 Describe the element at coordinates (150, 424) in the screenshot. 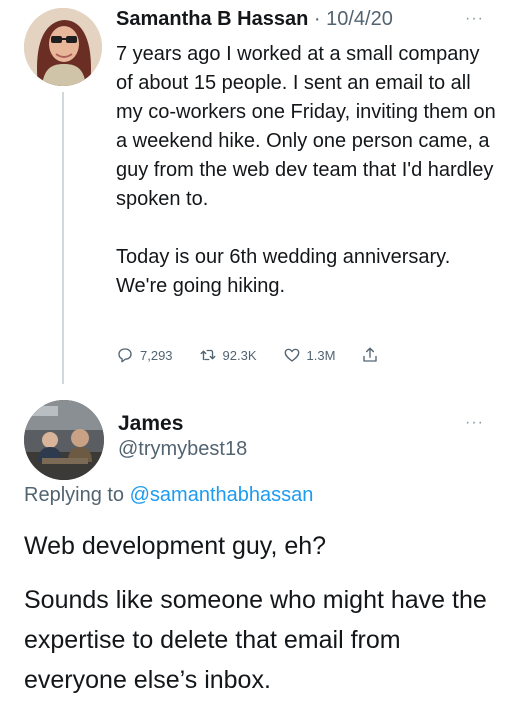

I see `author-name: James` at that location.